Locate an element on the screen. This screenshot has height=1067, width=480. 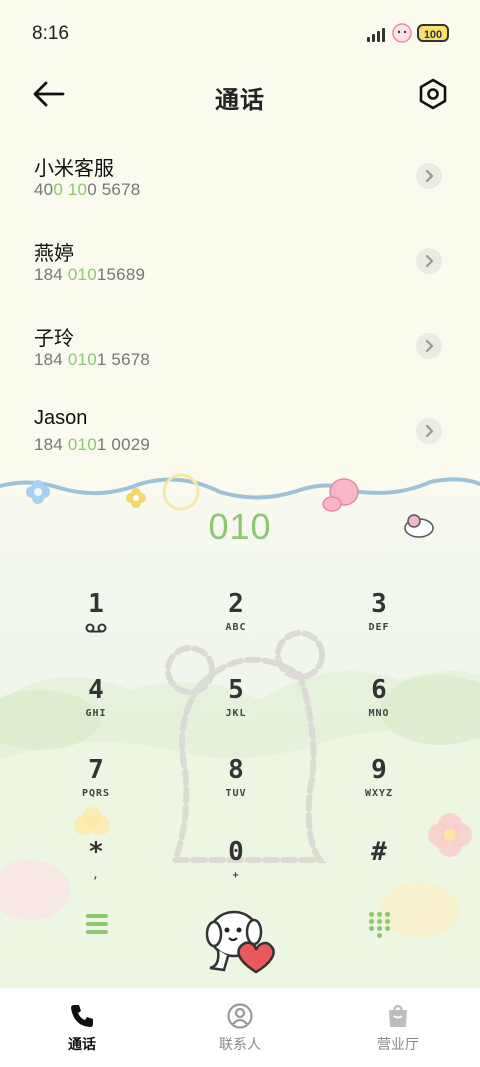
key-digit: 6 is located at coordinates (379, 690).